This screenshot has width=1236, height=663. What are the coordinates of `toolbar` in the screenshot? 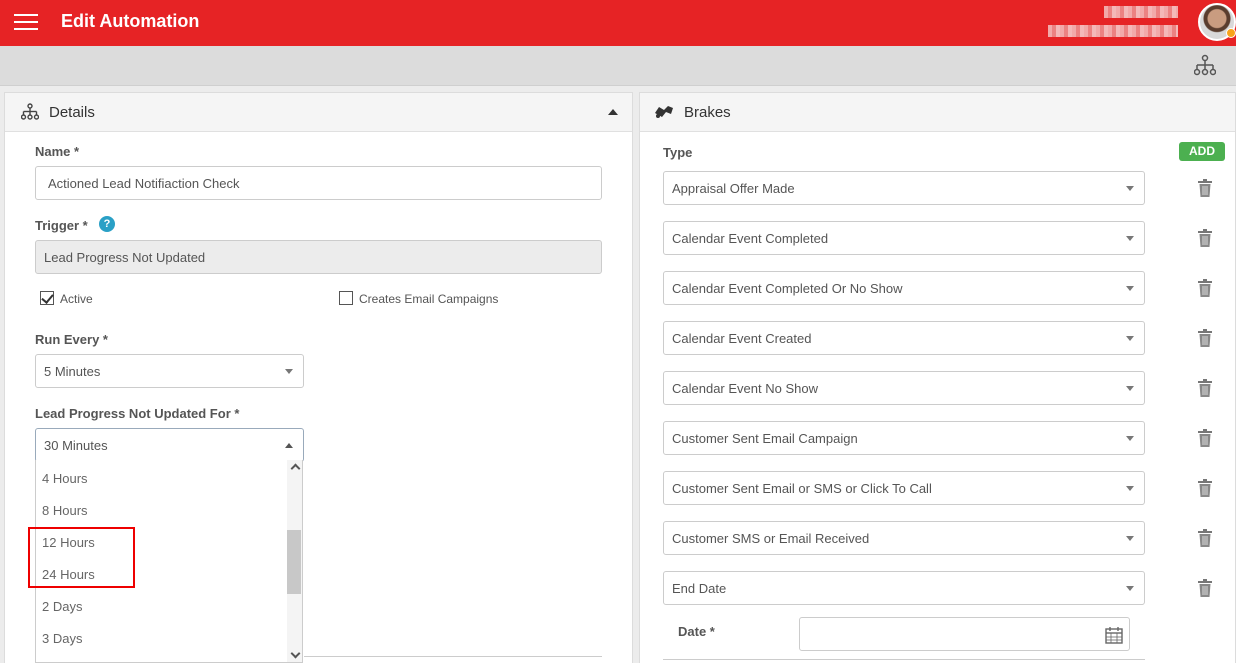 It's located at (618, 66).